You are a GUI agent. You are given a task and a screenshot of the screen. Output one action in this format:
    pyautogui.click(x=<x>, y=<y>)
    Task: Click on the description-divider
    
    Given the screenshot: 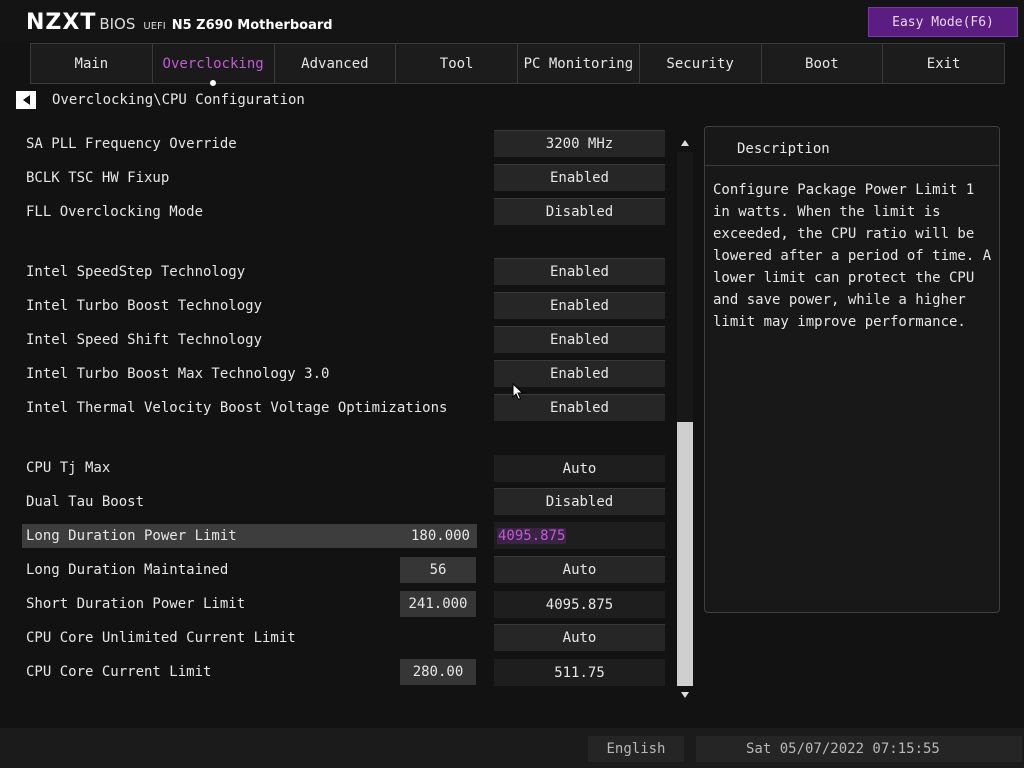 What is the action you would take?
    pyautogui.click(x=852, y=165)
    